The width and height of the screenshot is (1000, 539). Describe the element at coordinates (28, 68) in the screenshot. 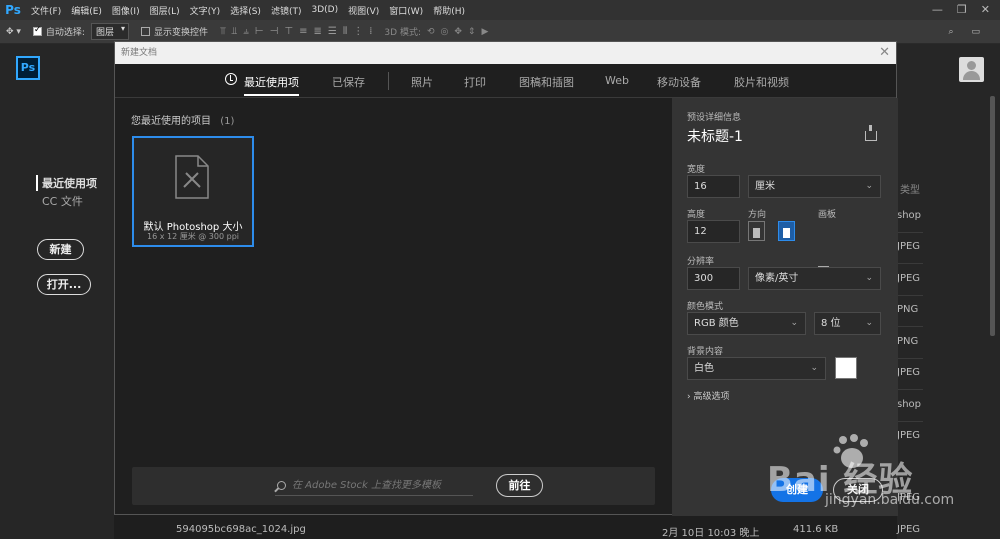

I see `start-ps-logo: Ps` at that location.